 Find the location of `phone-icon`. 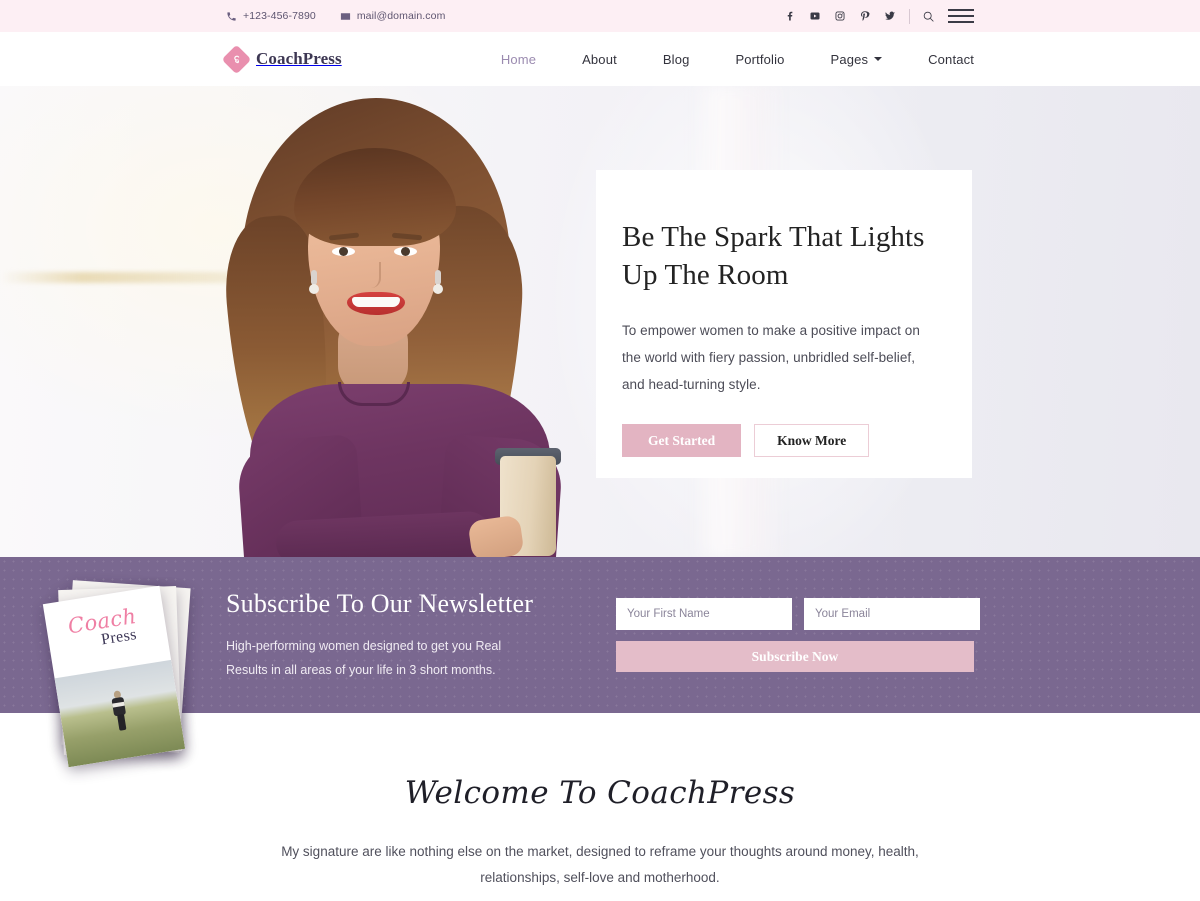

phone-icon is located at coordinates (231, 16).